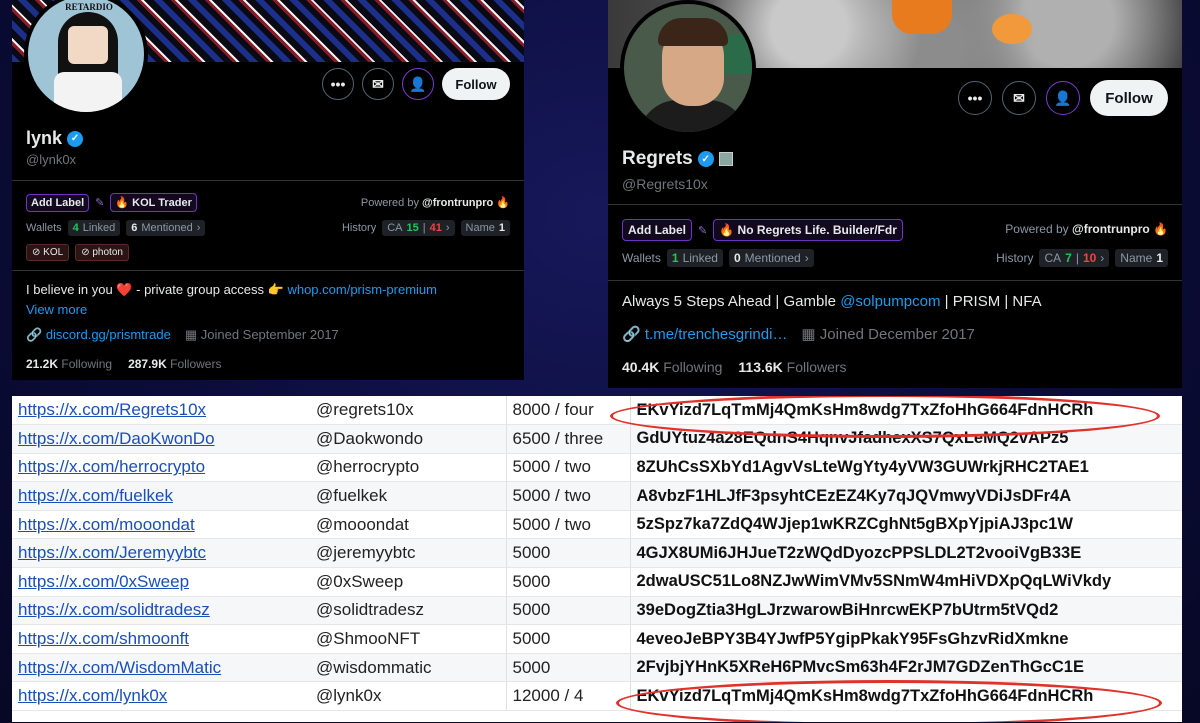 This screenshot has width=1200, height=723. I want to click on tags-row: ⊘ KOL ⊘ photon, so click(77, 252).